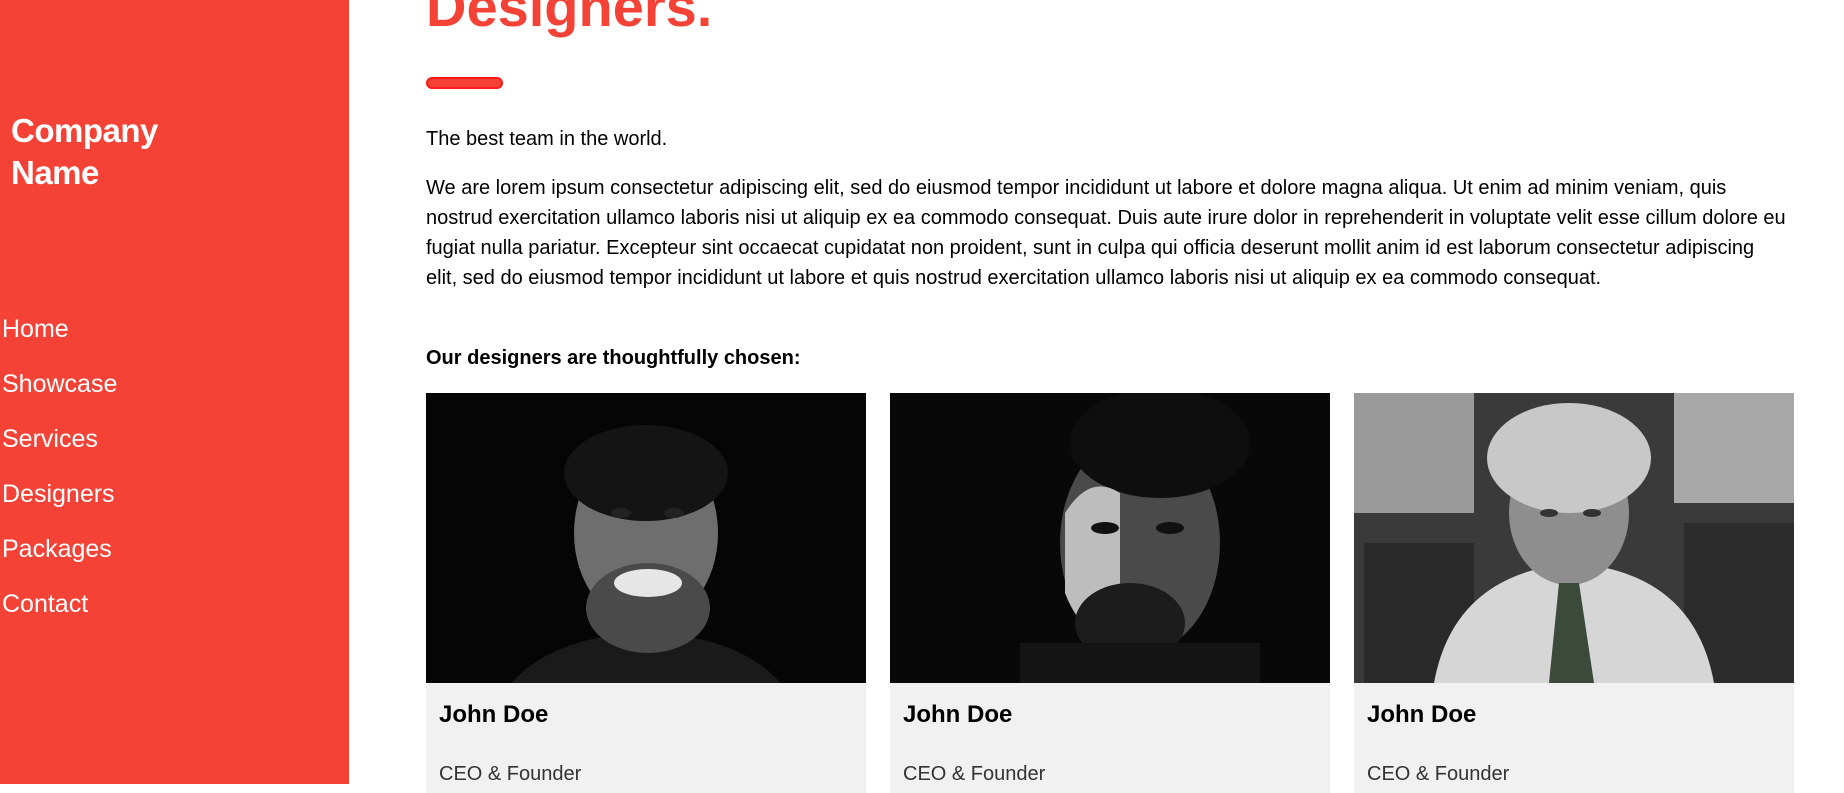 This screenshot has height=793, width=1844. I want to click on nav-item-showcase: Showcase, so click(59, 384).